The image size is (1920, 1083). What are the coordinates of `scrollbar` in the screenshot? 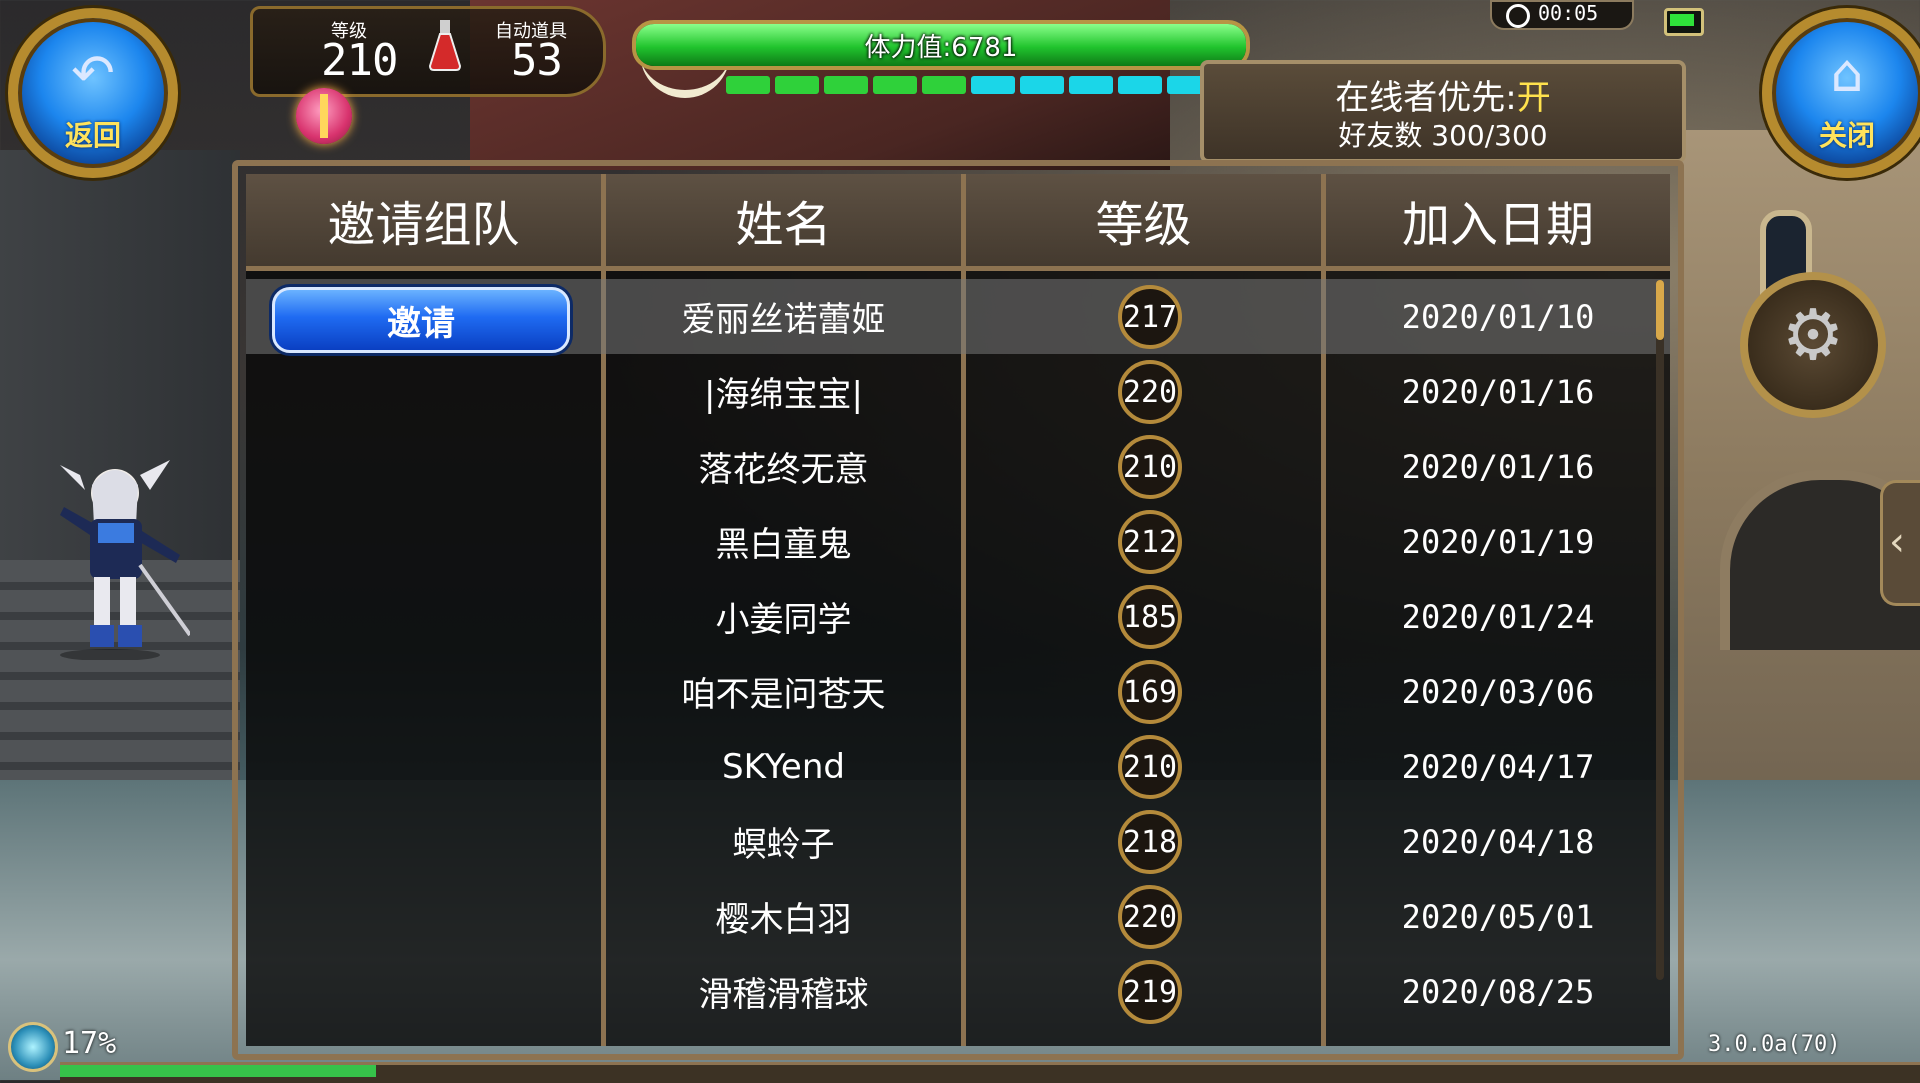 It's located at (1660, 630).